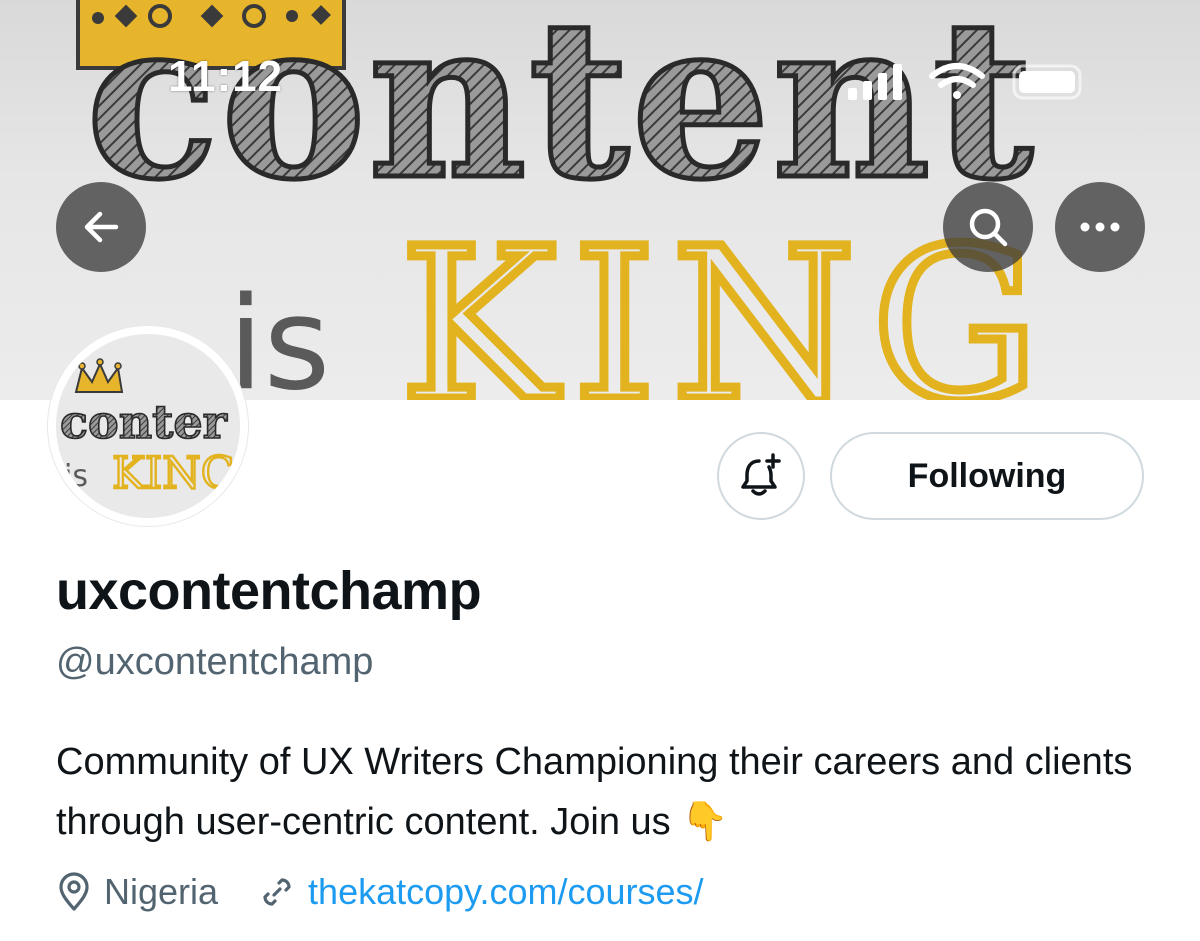 The width and height of the screenshot is (1200, 941). I want to click on status-bar-icons, so click(968, 82).